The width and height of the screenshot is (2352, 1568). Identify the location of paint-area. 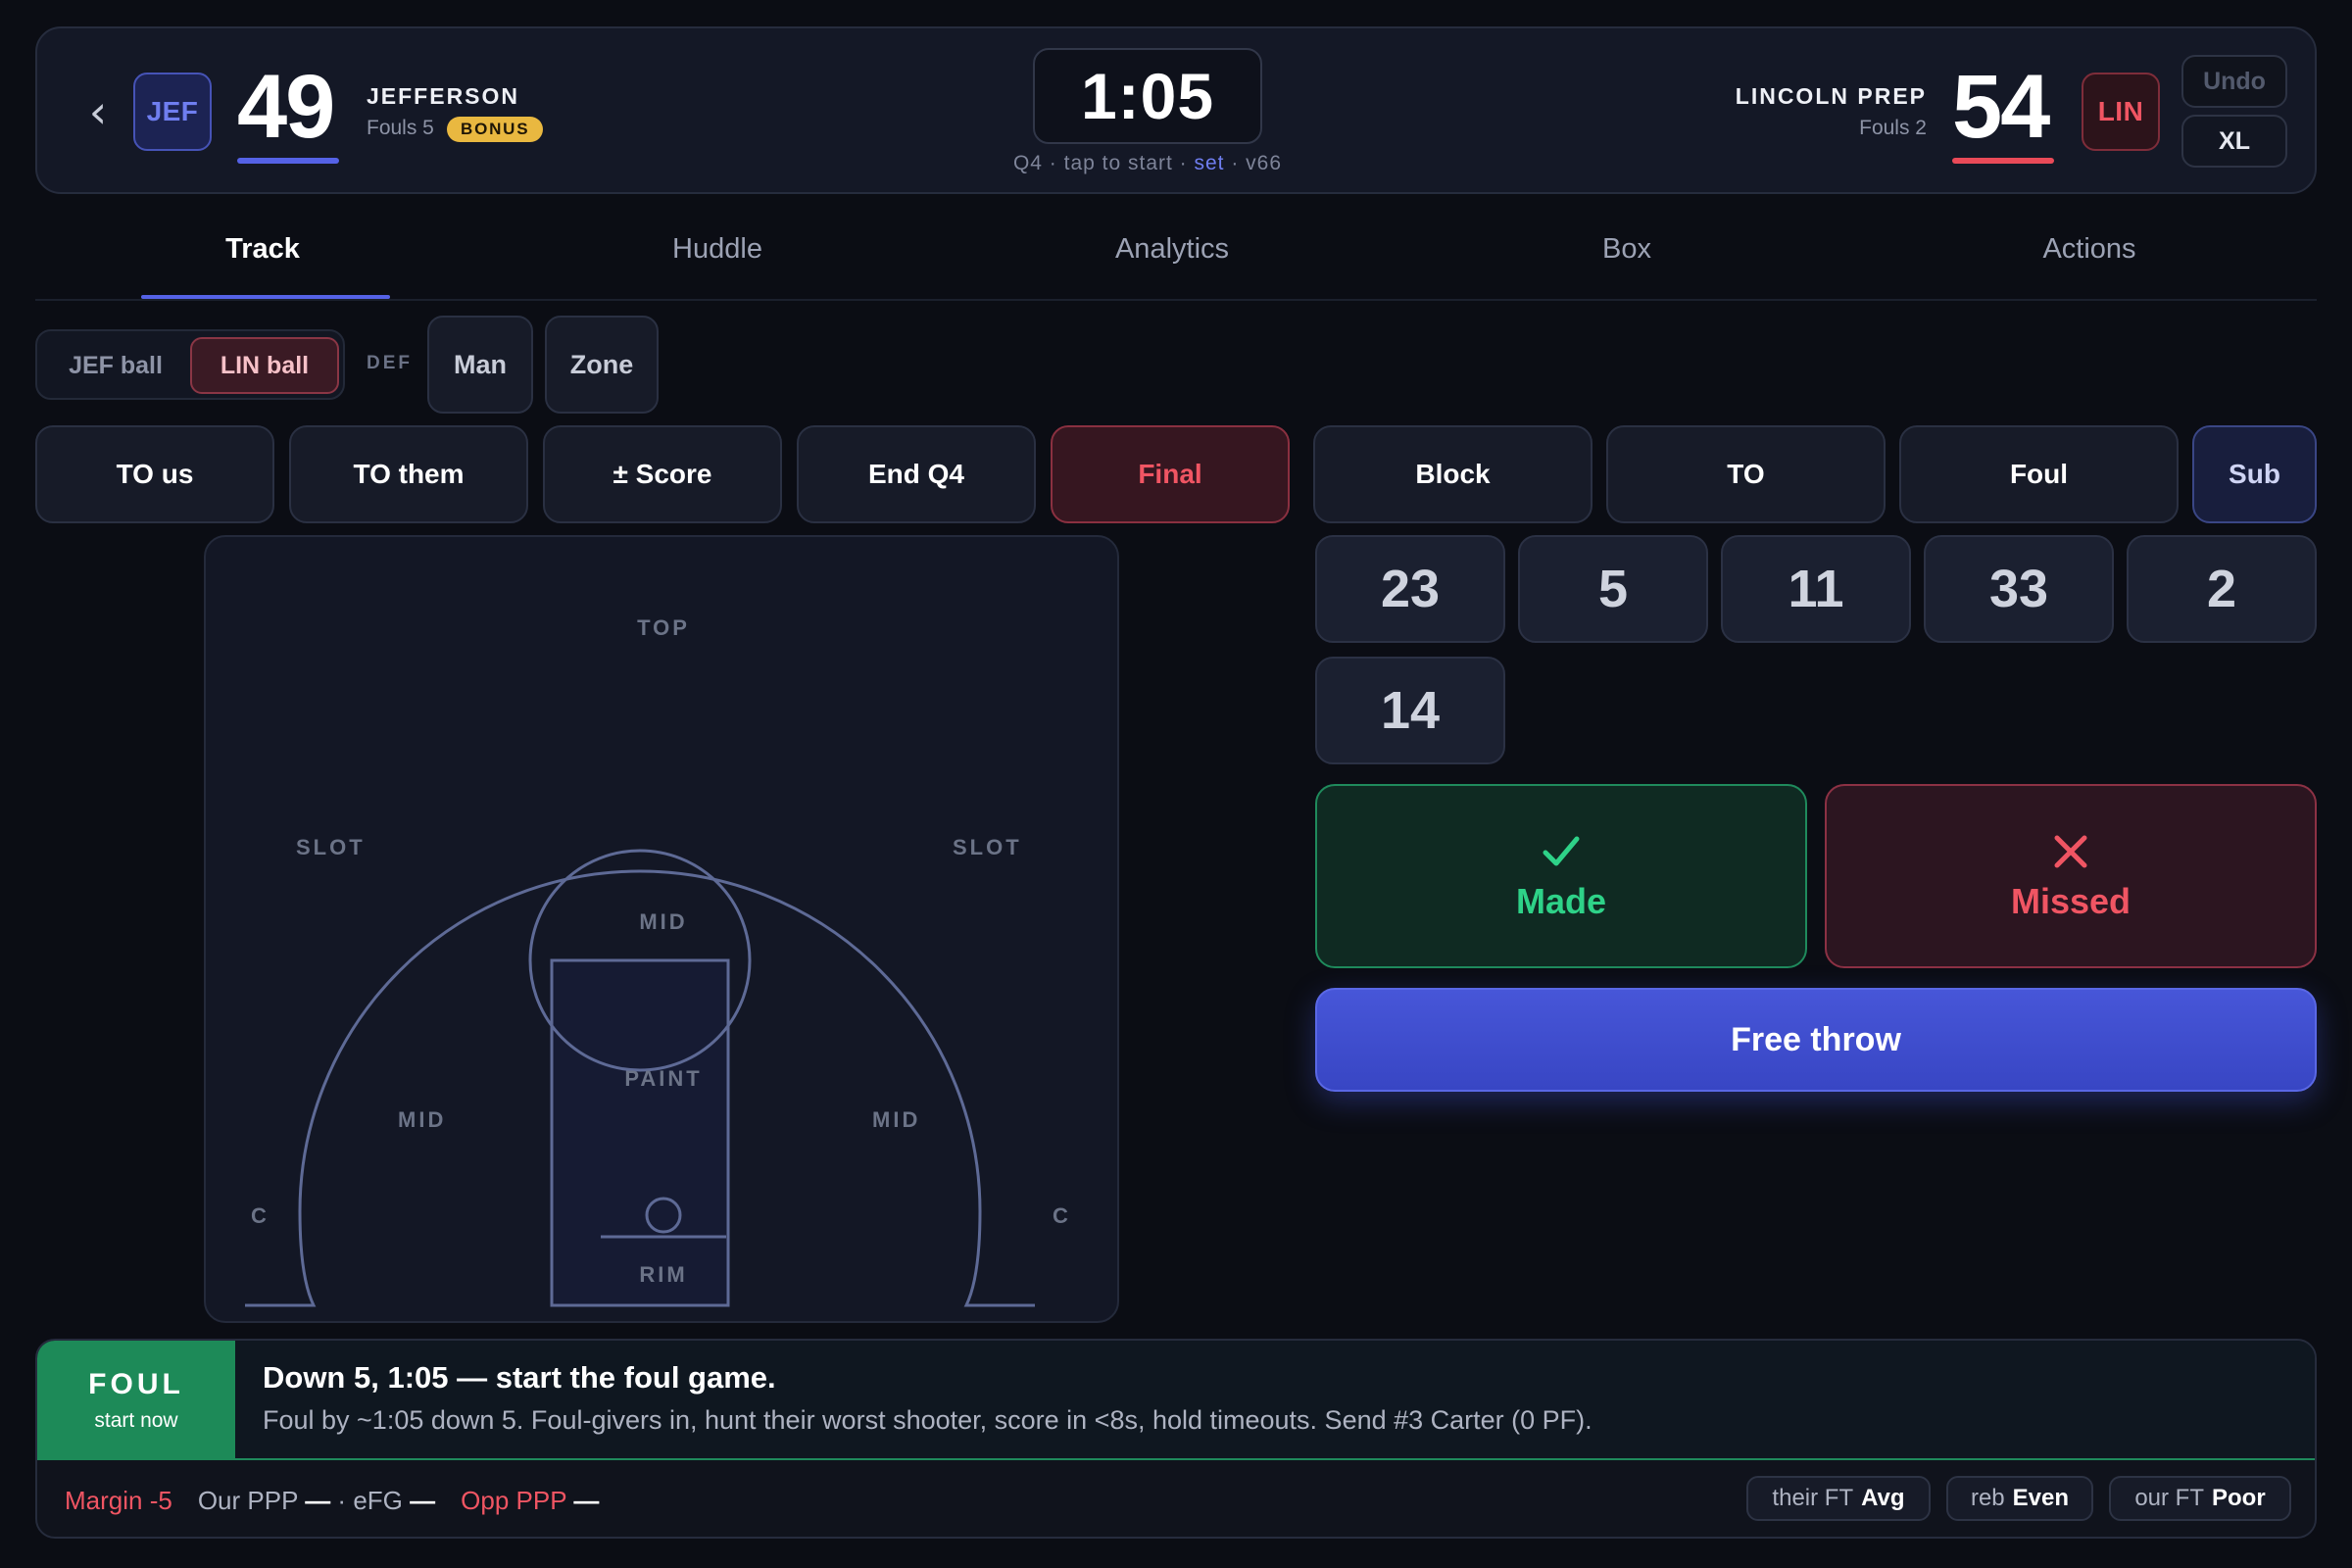
(640, 1132).